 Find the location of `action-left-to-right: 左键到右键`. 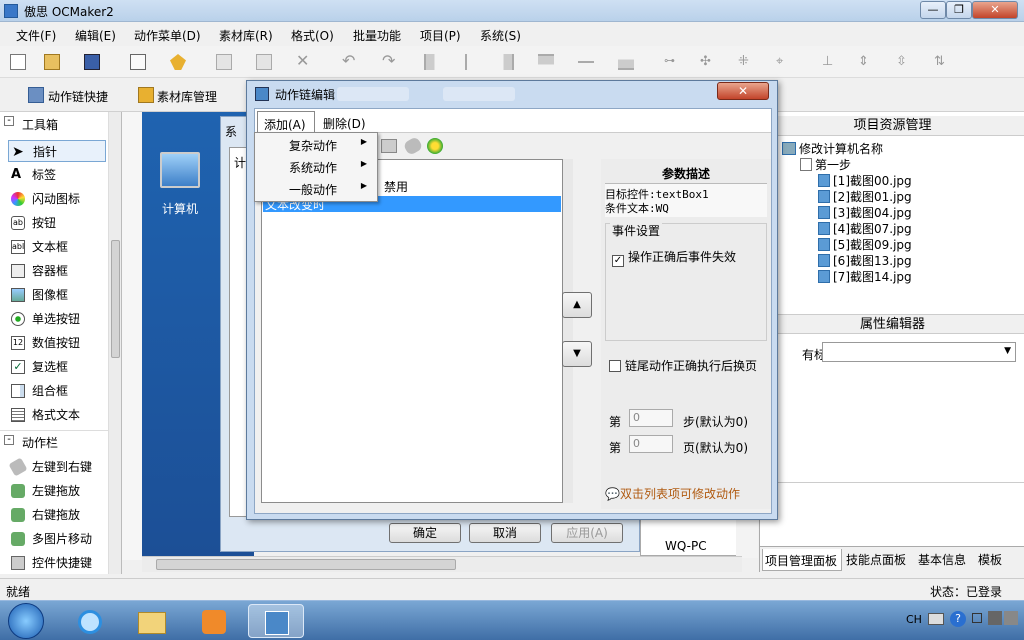

action-left-to-right: 左键到右键 is located at coordinates (57, 467).